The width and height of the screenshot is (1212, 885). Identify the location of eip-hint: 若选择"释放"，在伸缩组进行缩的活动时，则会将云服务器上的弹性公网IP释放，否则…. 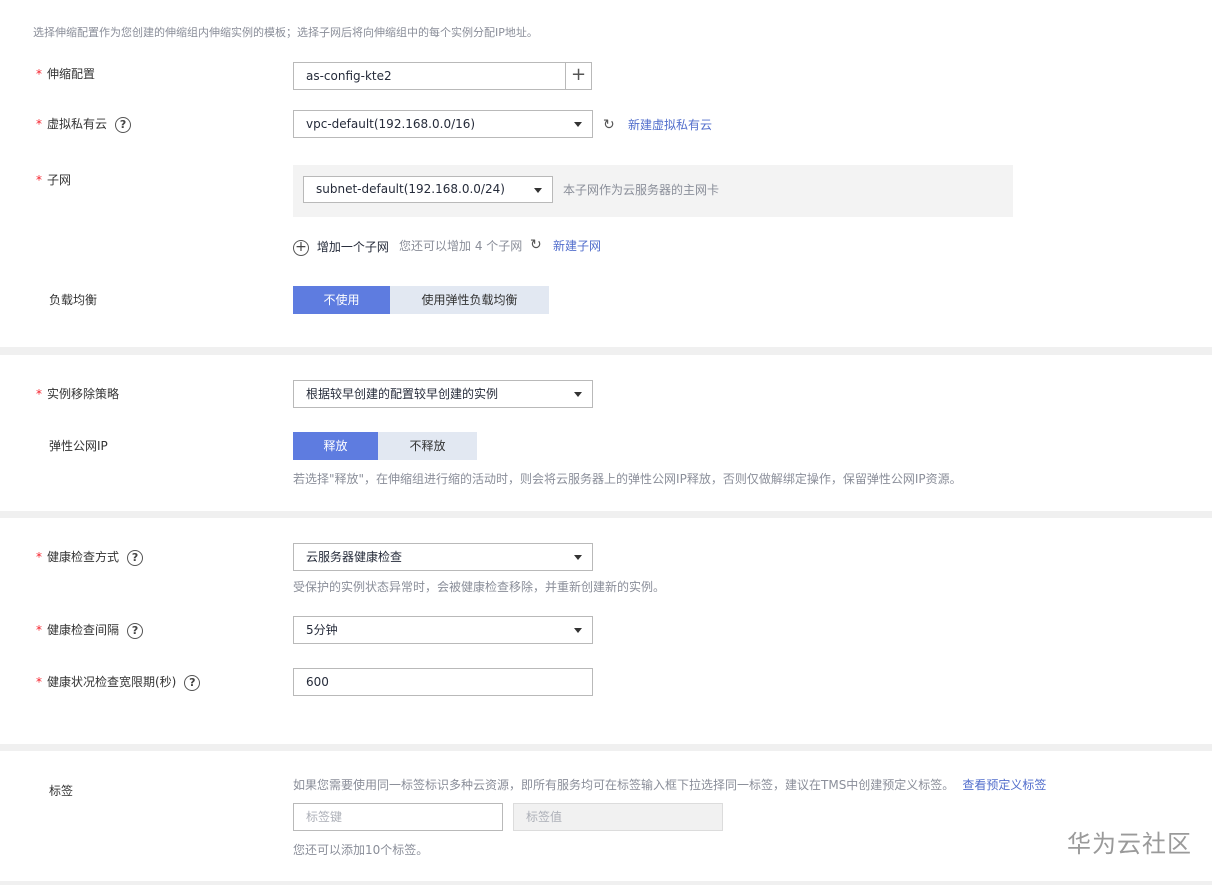
(627, 479).